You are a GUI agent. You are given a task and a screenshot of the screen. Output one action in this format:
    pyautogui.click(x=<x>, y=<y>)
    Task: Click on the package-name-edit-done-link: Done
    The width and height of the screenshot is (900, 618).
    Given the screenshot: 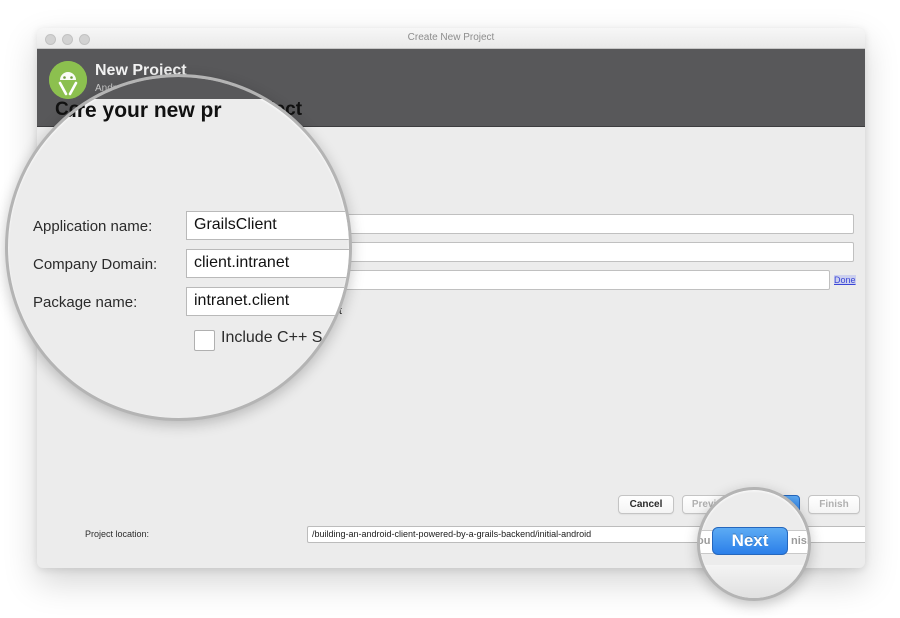 What is the action you would take?
    pyautogui.click(x=845, y=280)
    